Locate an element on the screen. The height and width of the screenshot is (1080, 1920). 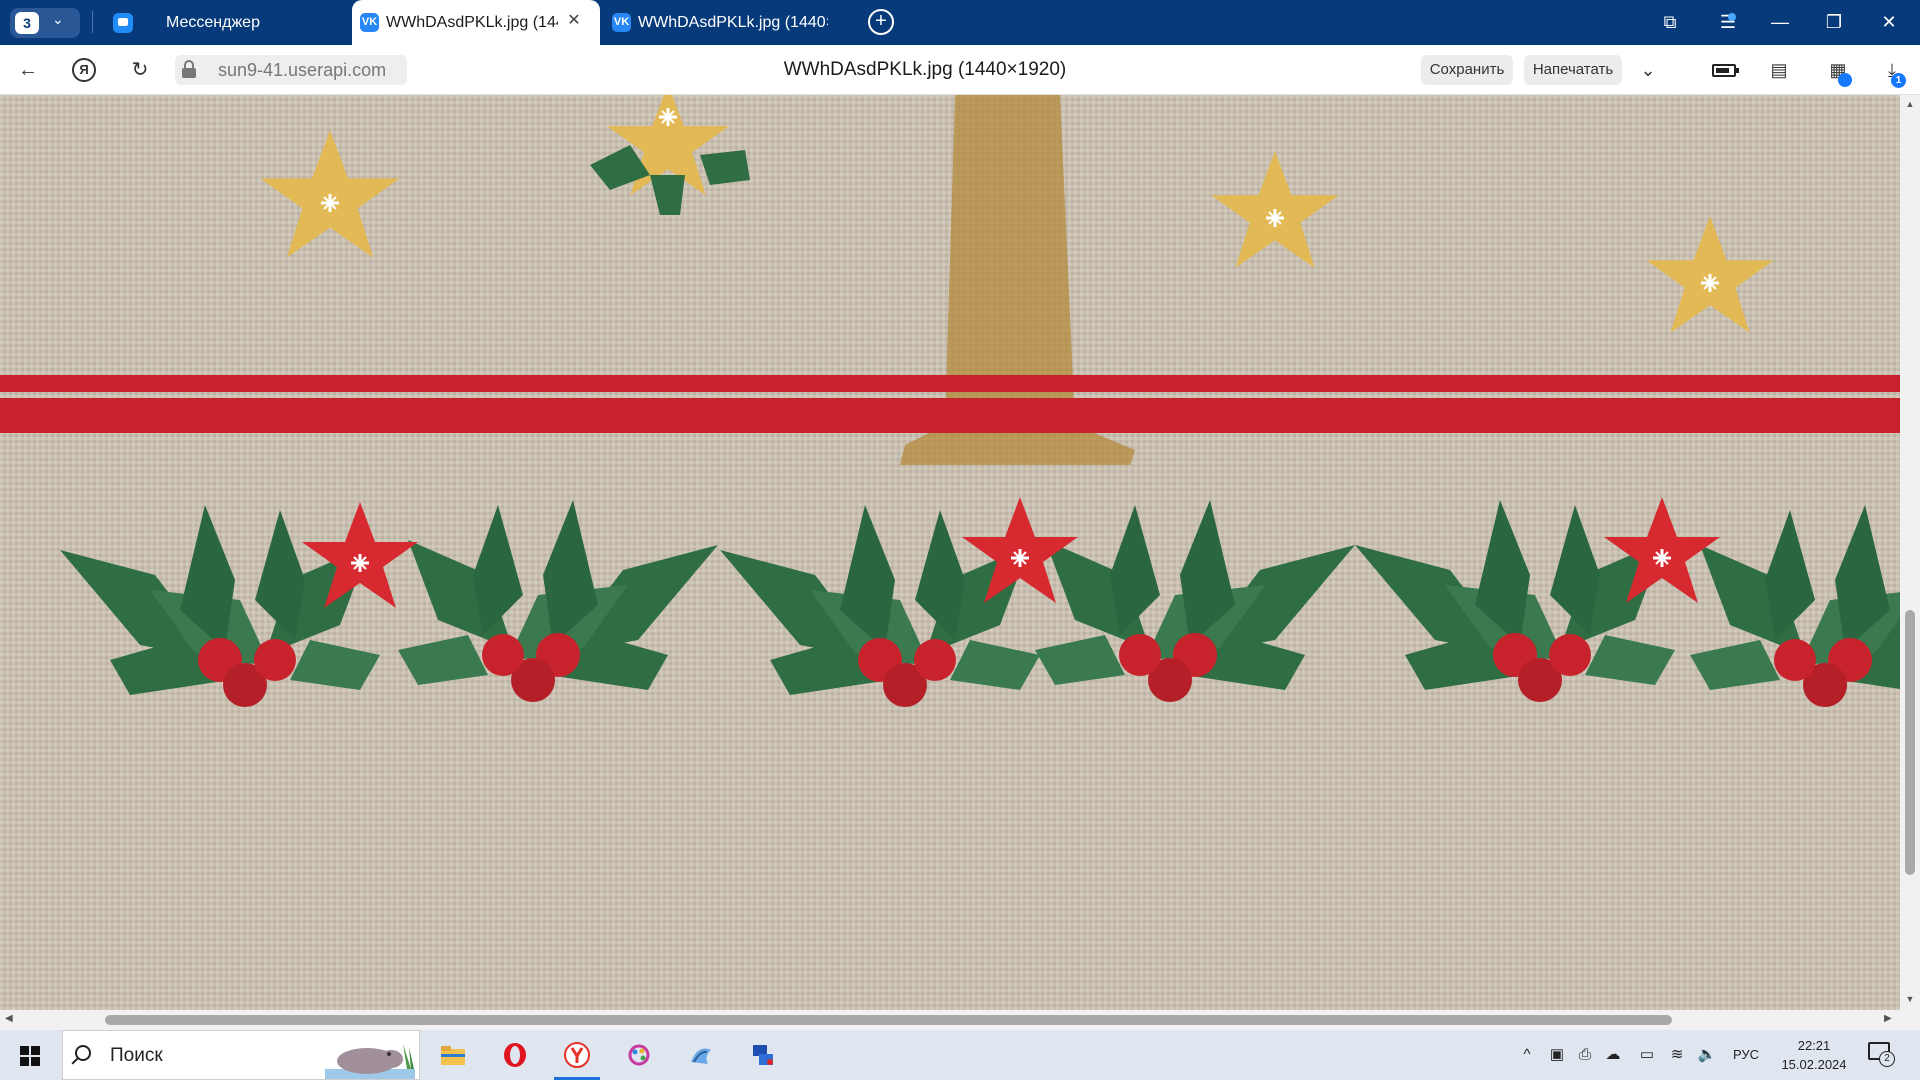
scroll-up-icon: ▲ is located at coordinates (1910, 104).